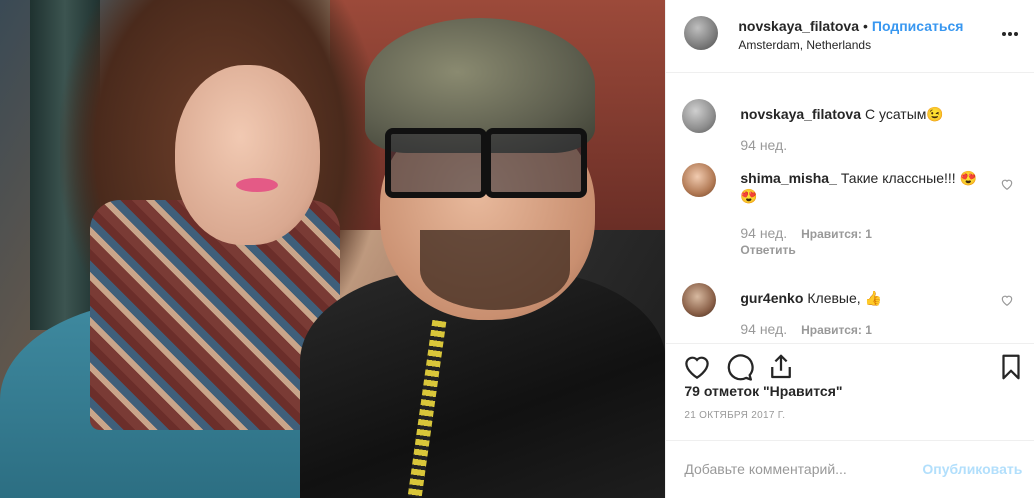 This screenshot has width=1034, height=499. I want to click on photo-woman-face, so click(247, 155).